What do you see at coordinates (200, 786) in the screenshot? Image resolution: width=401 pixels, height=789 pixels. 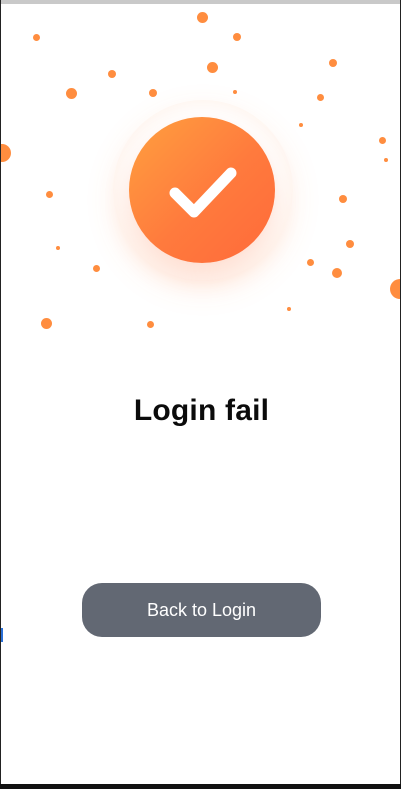 I see `bottom-bar` at bounding box center [200, 786].